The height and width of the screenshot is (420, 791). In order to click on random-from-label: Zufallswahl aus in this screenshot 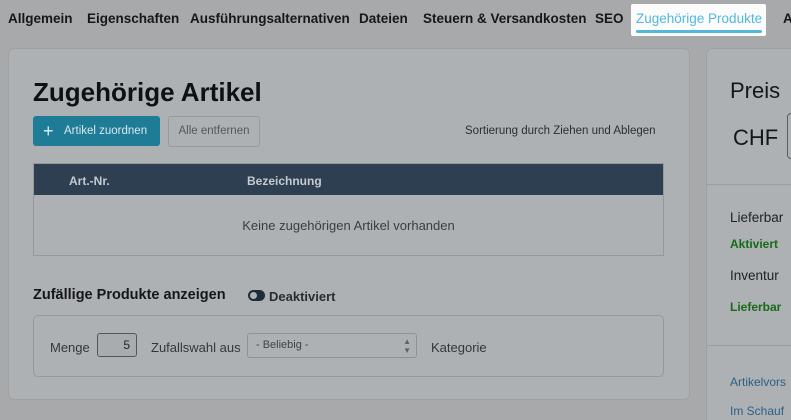, I will do `click(196, 347)`.